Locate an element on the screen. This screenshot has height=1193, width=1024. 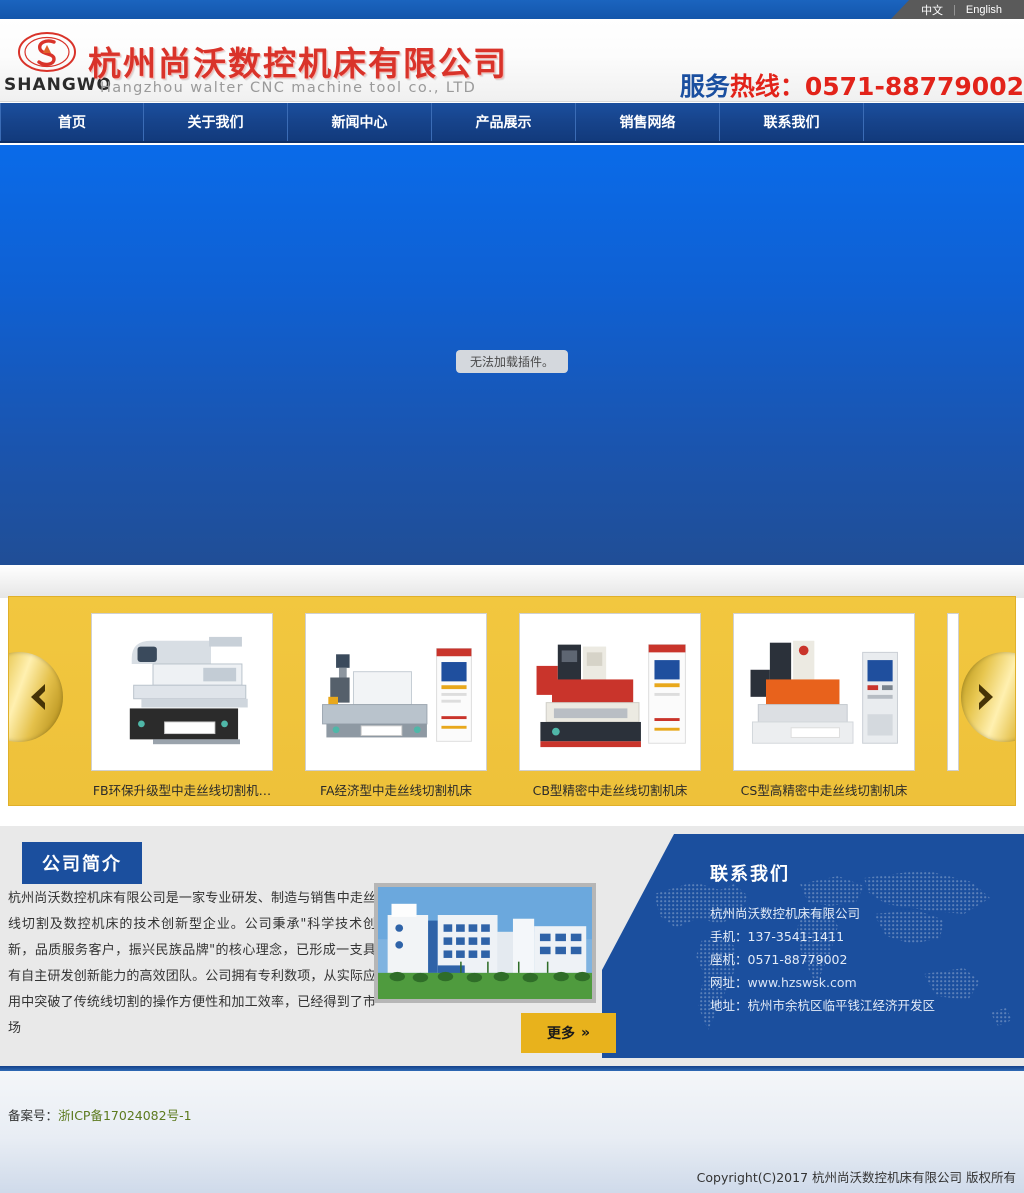
language-option-chinese: 中文 is located at coordinates (932, 10).